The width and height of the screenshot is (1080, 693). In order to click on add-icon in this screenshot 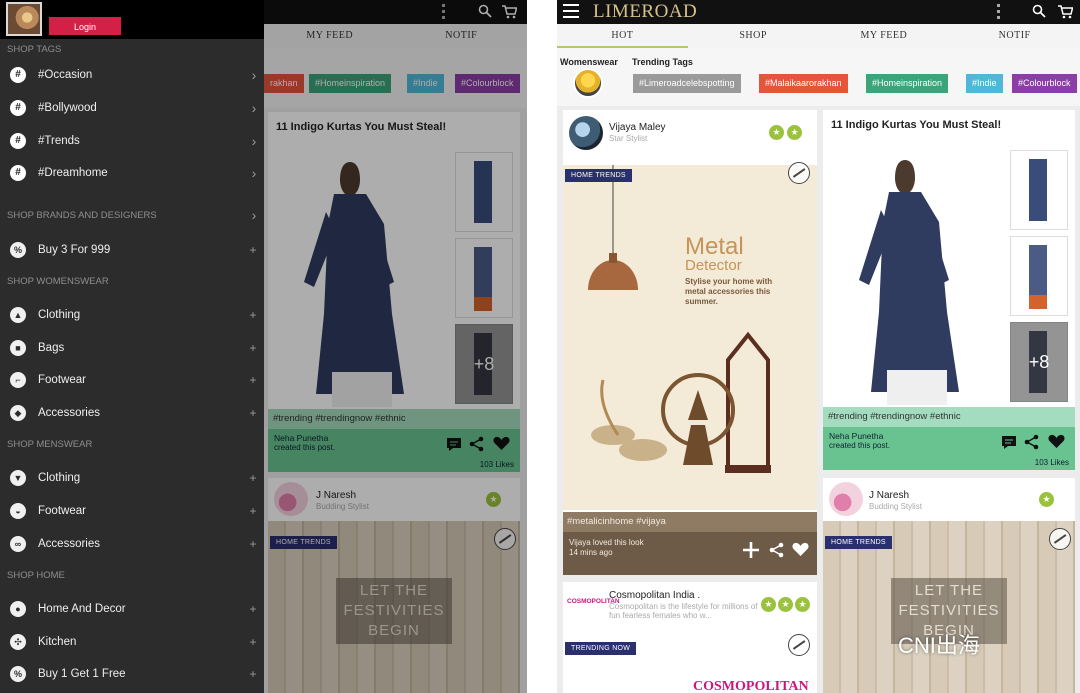, I will do `click(751, 550)`.